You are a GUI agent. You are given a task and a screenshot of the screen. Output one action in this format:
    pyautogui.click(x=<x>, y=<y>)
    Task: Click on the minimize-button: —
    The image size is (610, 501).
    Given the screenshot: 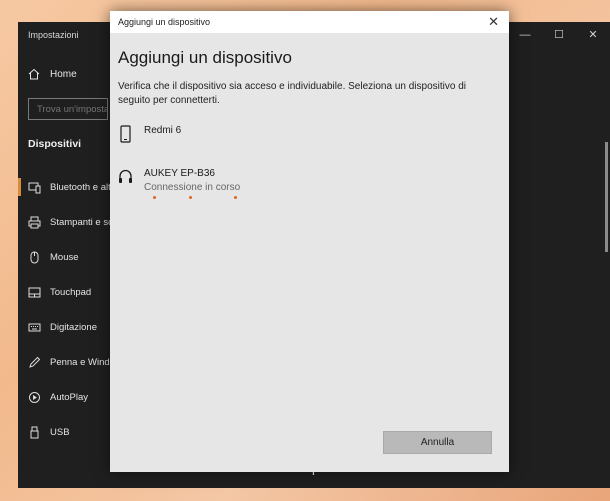 What is the action you would take?
    pyautogui.click(x=525, y=35)
    